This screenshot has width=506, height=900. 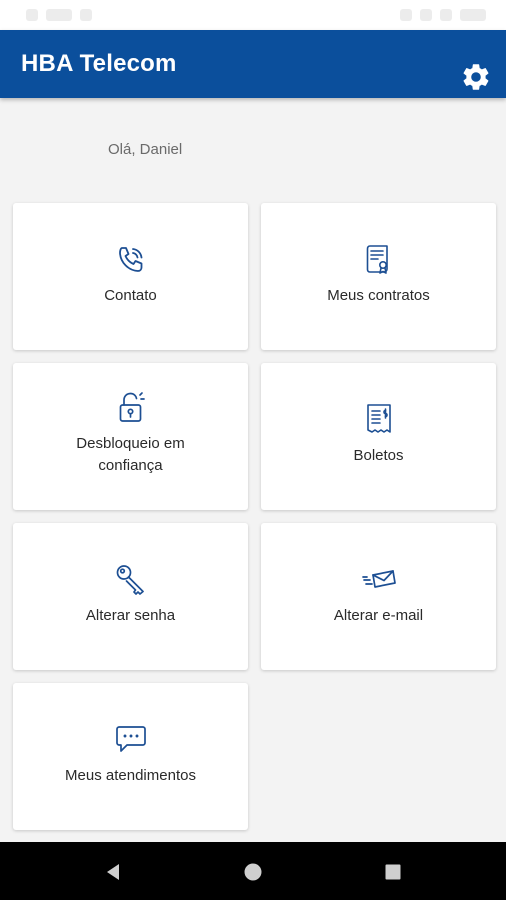 I want to click on recents-icon, so click(x=393, y=872).